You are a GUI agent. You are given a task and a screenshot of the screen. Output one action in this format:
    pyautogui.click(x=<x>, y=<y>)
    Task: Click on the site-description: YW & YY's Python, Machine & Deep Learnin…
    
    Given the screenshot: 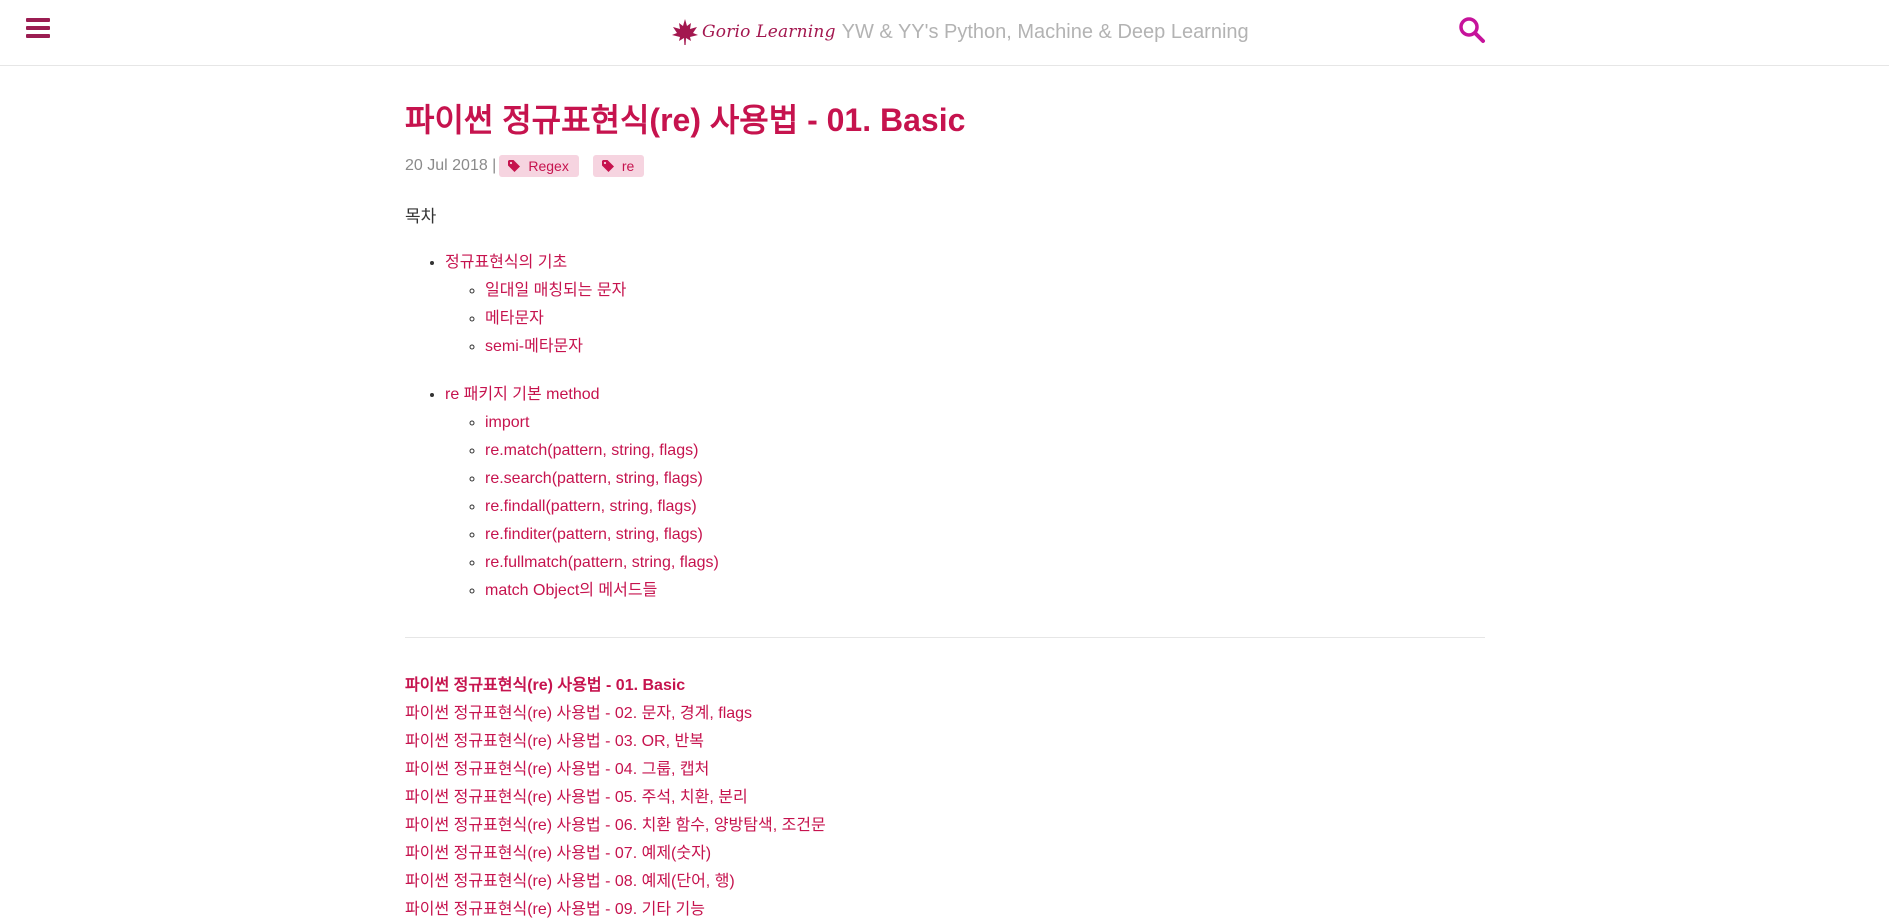 What is the action you would take?
    pyautogui.click(x=1045, y=32)
    